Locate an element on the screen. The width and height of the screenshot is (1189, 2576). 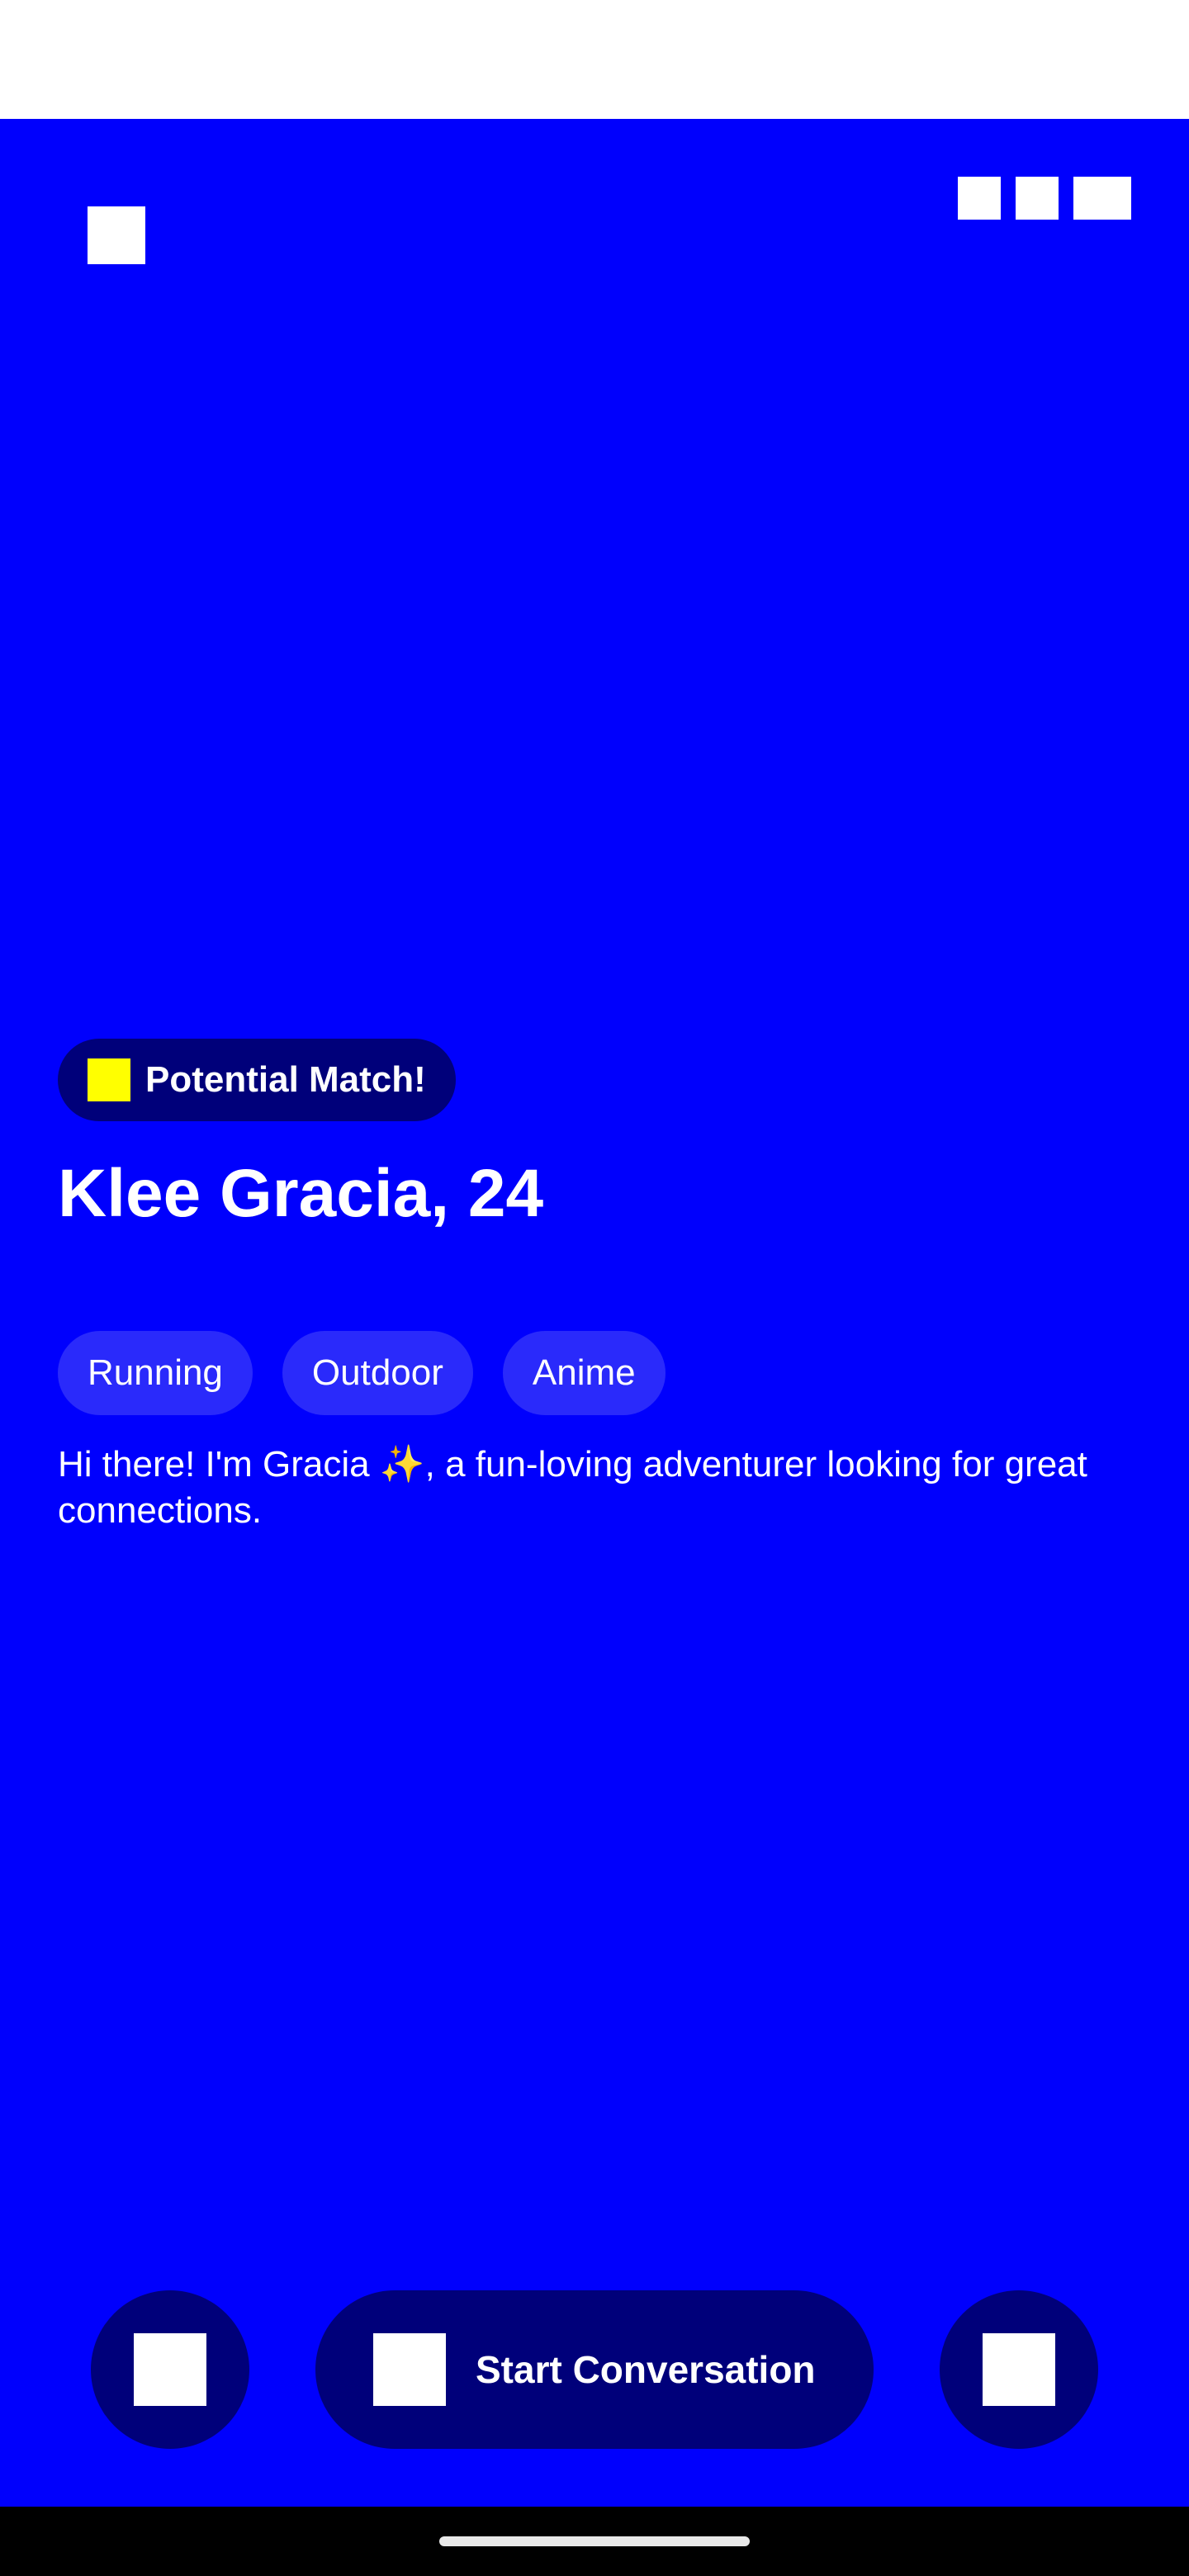
dismiss-button is located at coordinates (170, 2369).